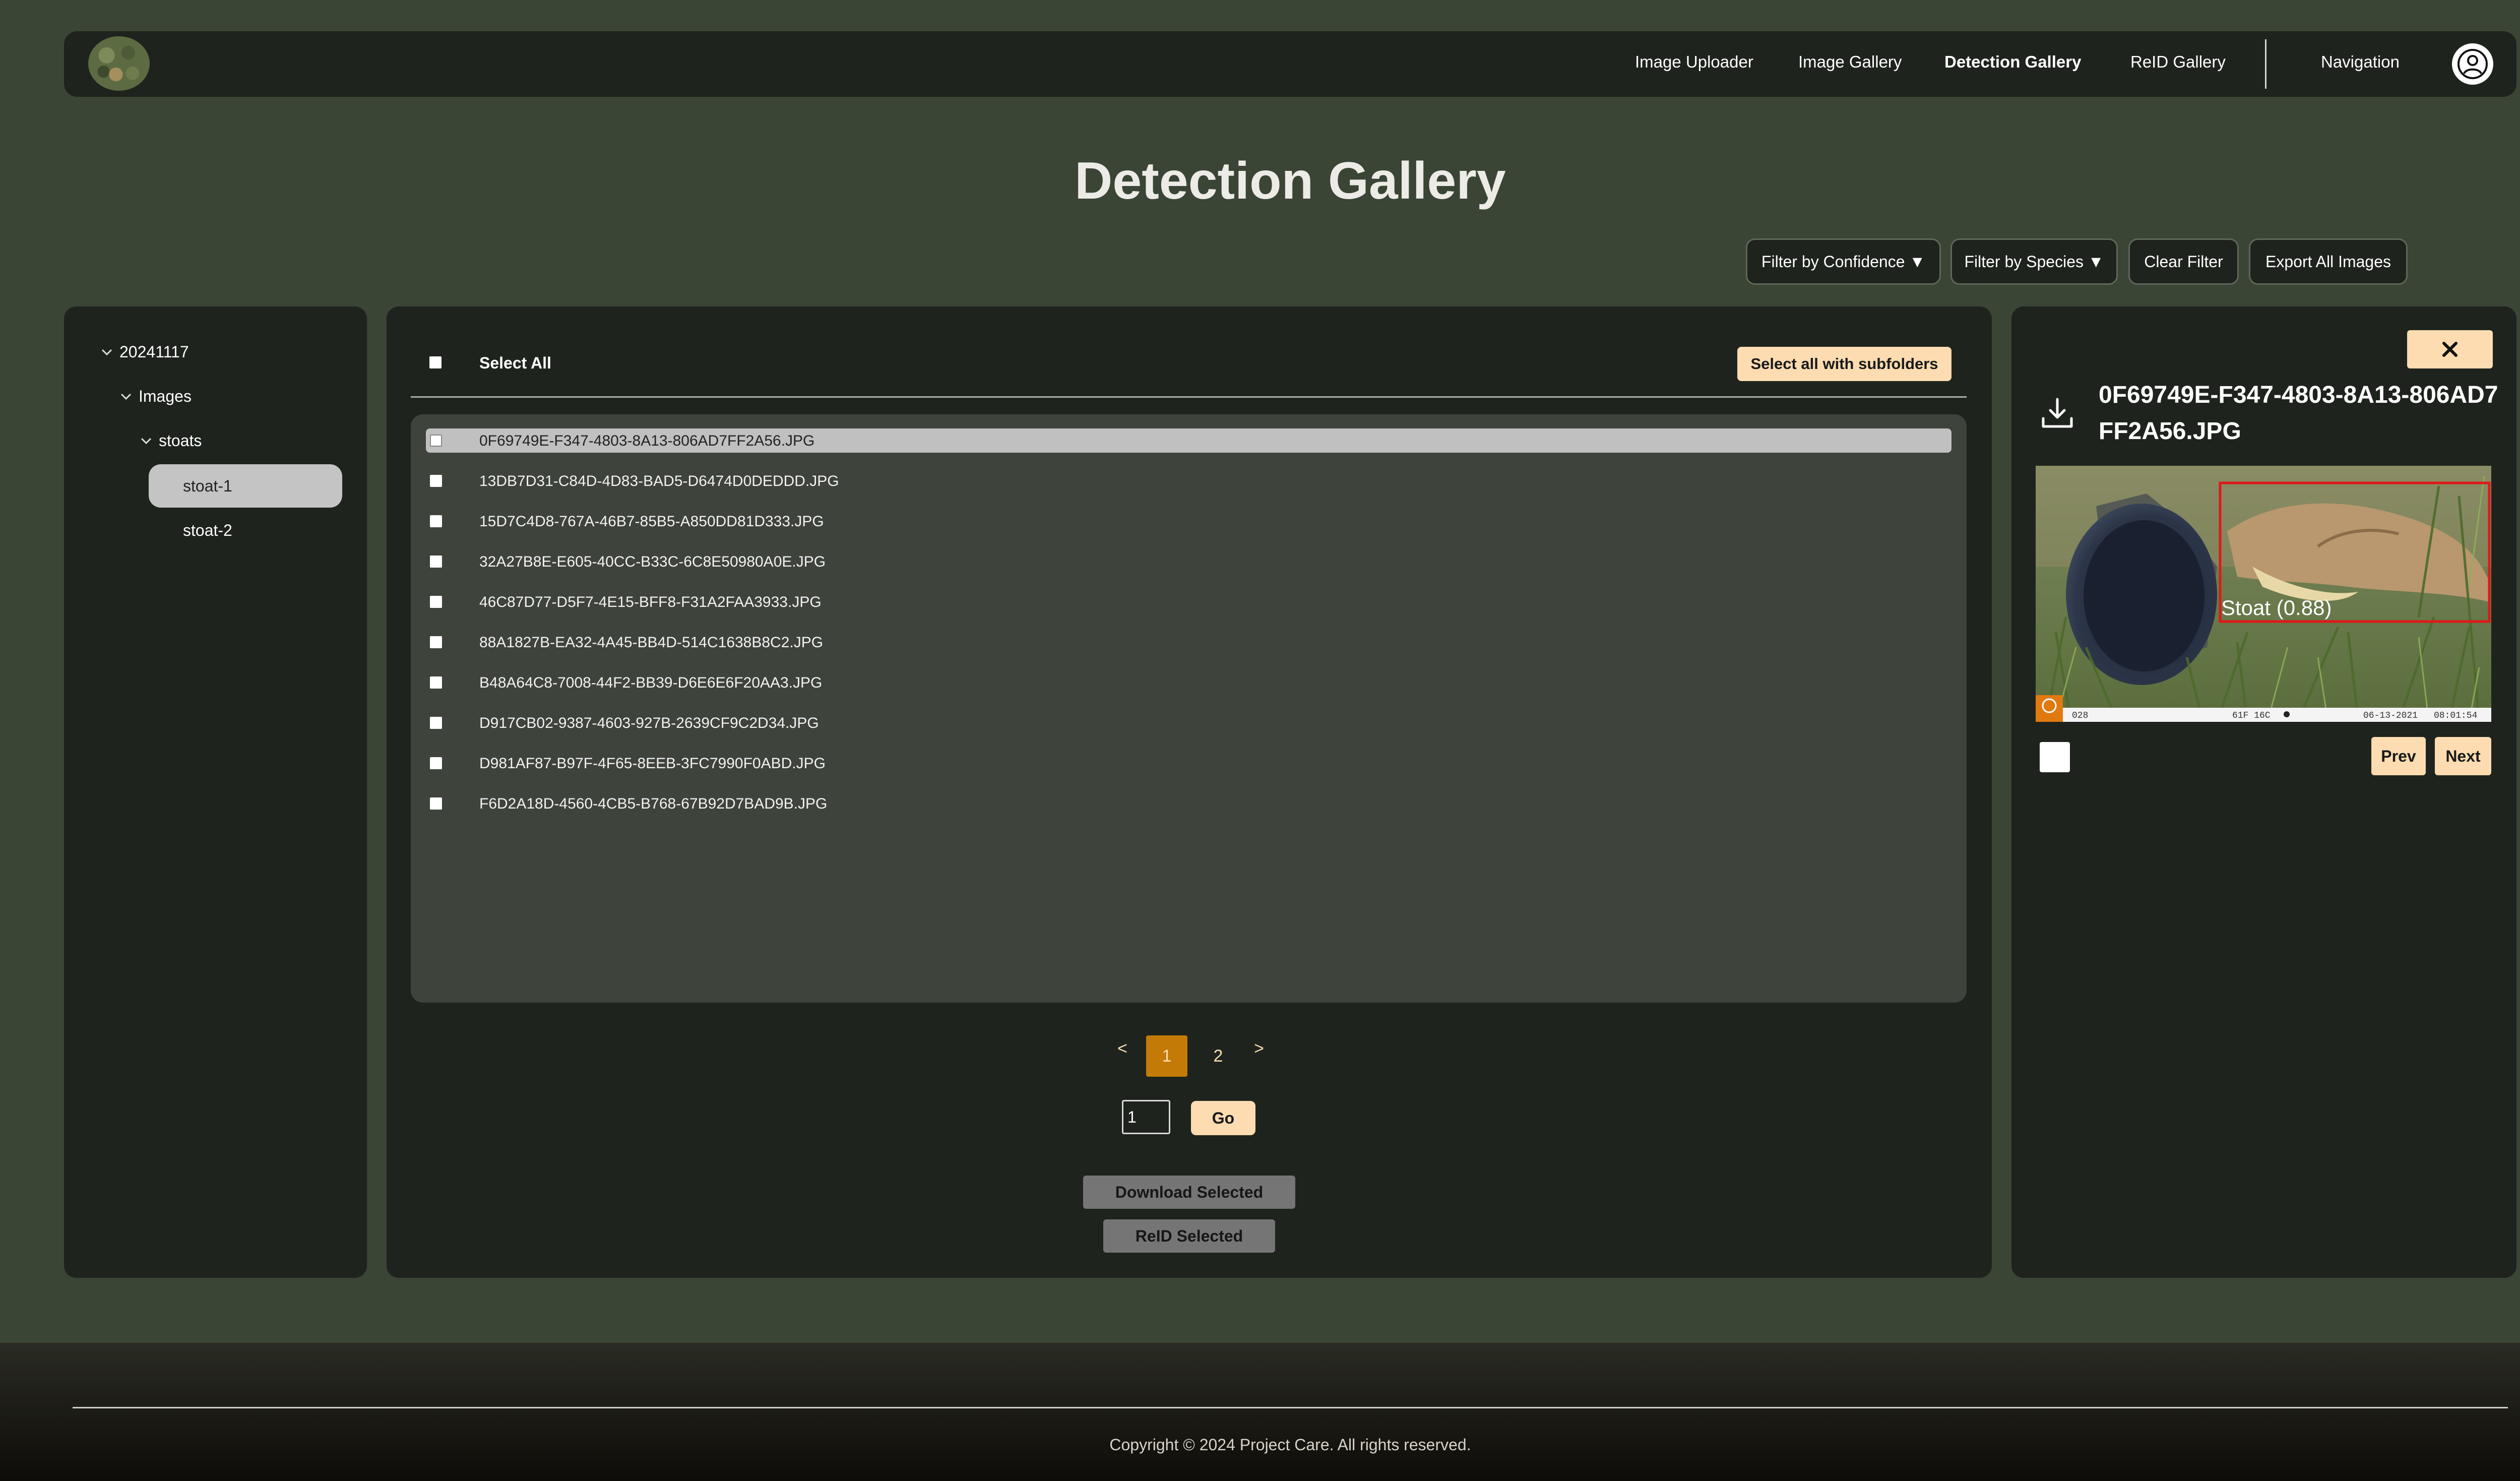  I want to click on select-all-label: Select All, so click(515, 363).